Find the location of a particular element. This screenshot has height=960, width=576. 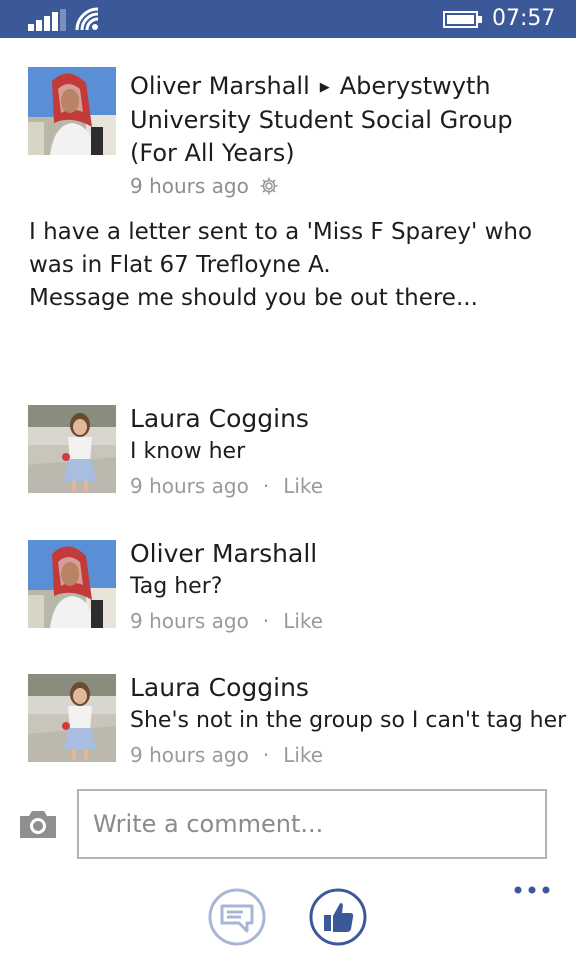

post-meta: 9 hours ago is located at coordinates (204, 186).